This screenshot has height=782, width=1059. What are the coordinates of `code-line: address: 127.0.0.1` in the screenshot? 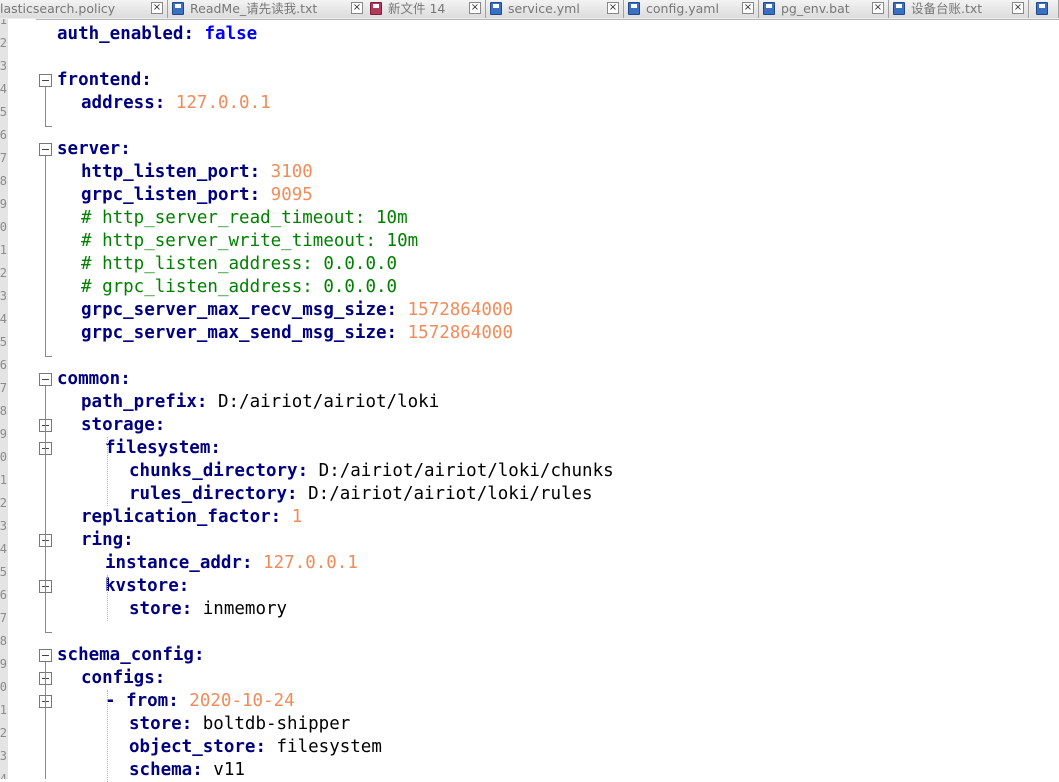 It's located at (176, 103).